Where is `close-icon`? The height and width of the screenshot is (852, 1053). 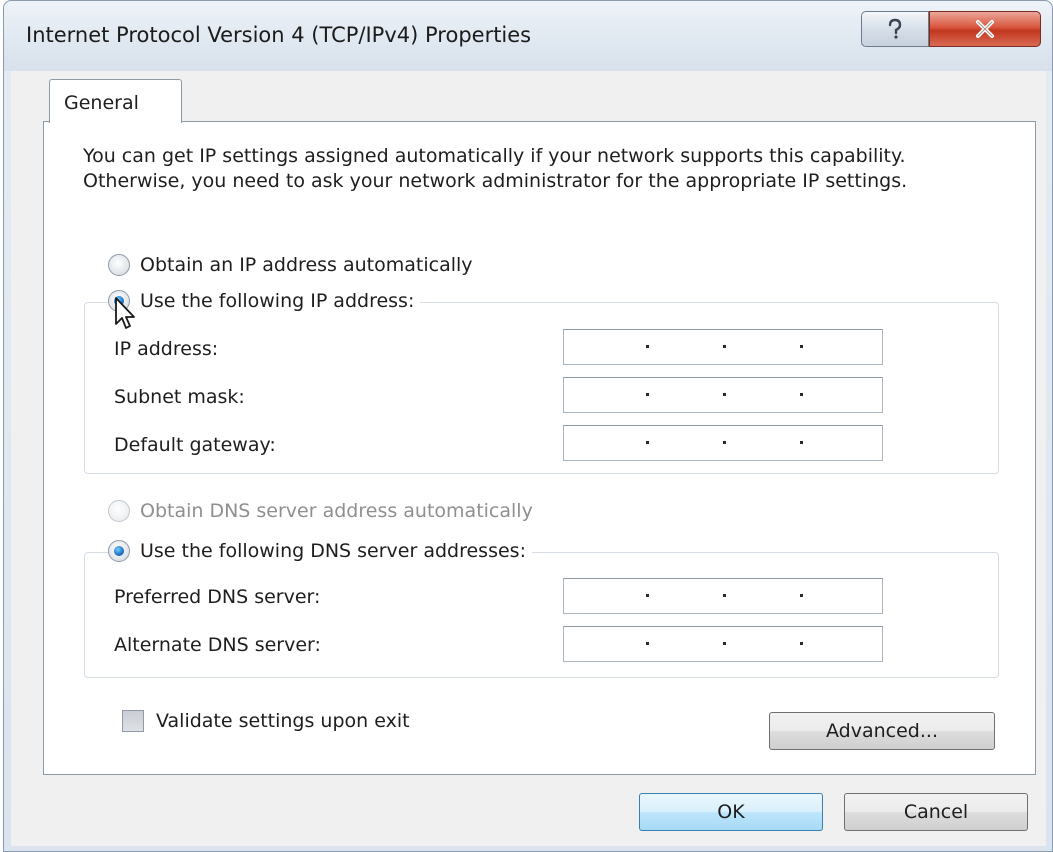 close-icon is located at coordinates (985, 29).